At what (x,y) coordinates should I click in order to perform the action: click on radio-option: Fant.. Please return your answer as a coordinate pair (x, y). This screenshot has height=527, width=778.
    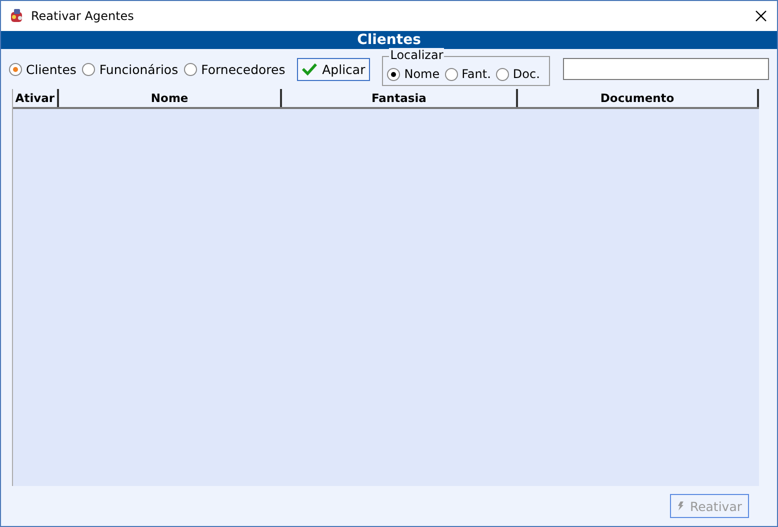
    Looking at the image, I should click on (467, 74).